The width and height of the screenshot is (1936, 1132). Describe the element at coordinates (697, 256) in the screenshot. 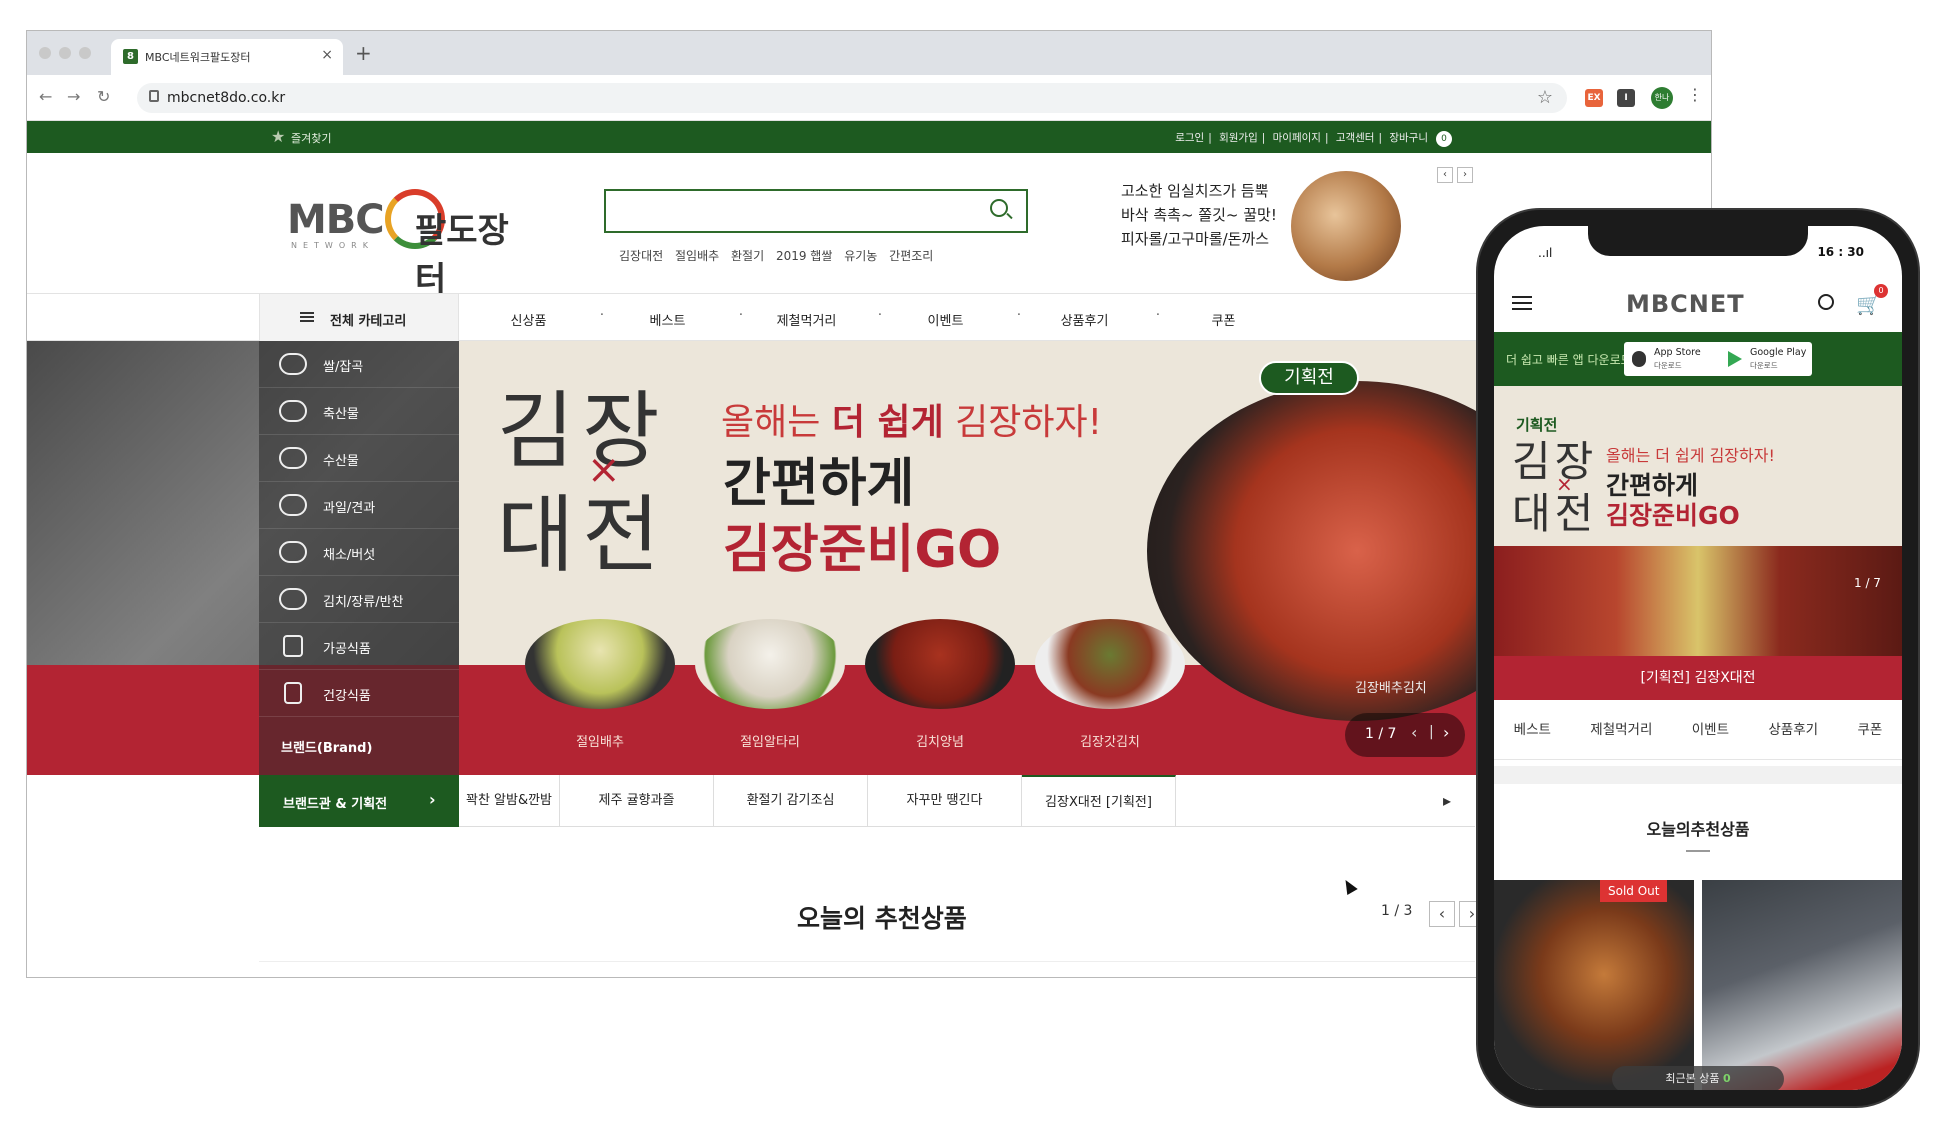

I see `keyword-link: 절임배추` at that location.